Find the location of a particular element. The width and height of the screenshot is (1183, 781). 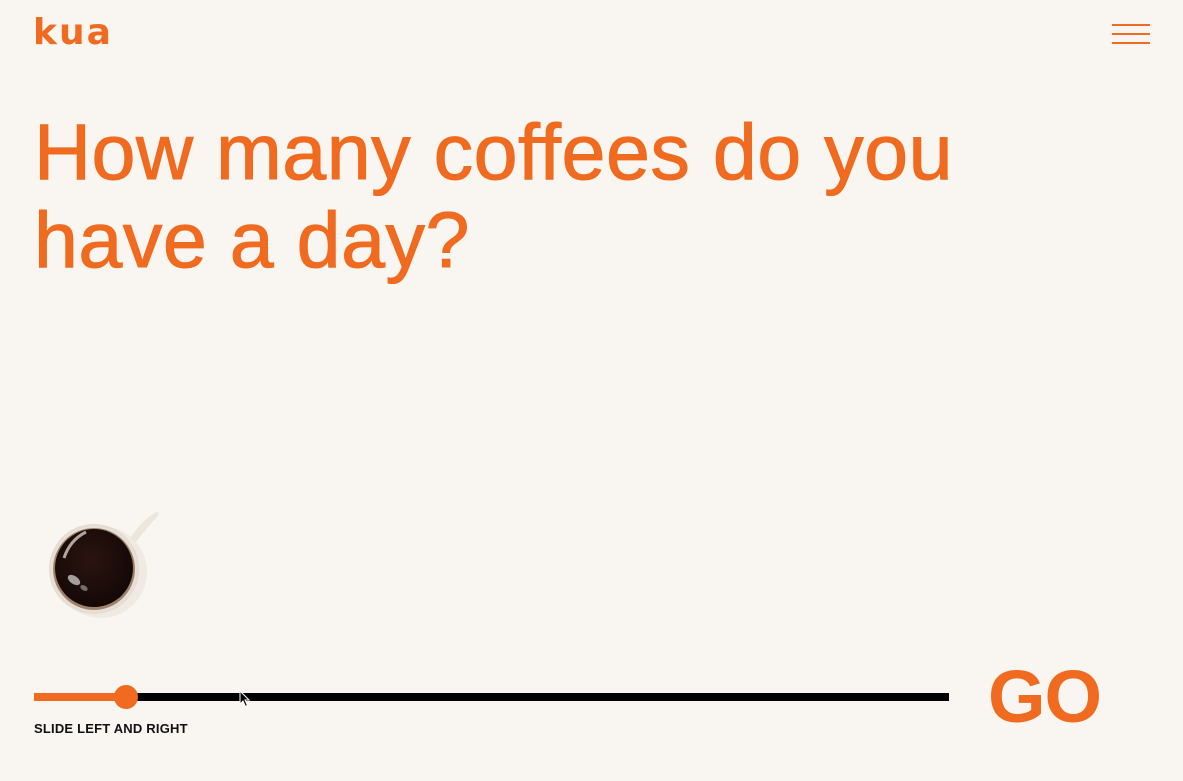

slider-track is located at coordinates (491, 697).